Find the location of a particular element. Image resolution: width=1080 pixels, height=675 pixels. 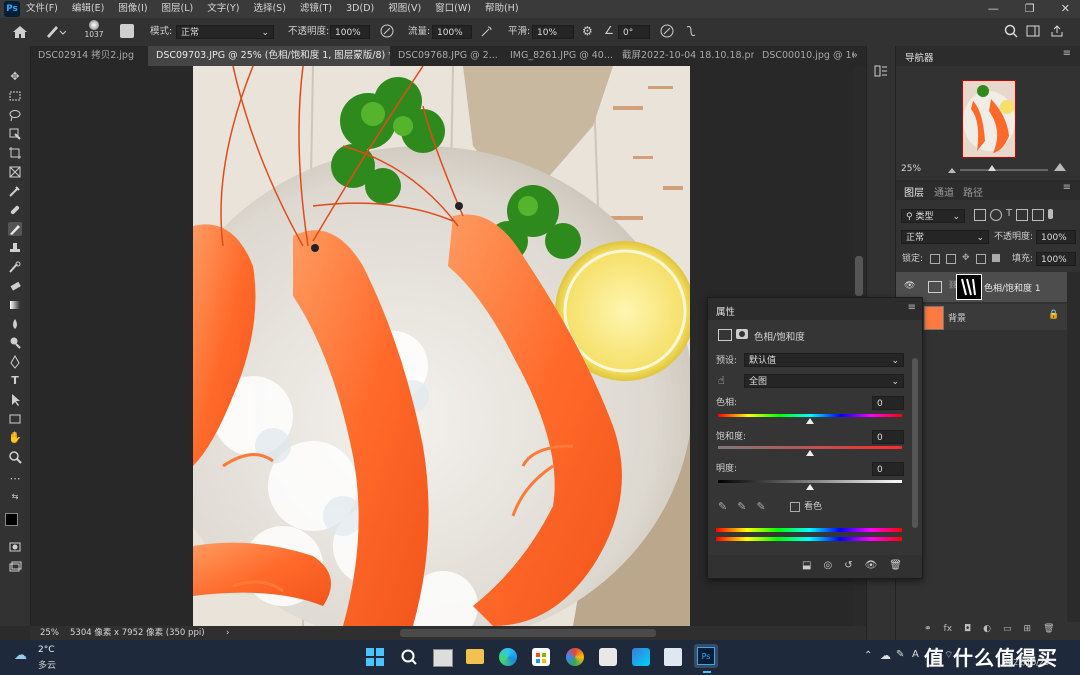

eyedropper-icon: ✎ is located at coordinates (722, 506).